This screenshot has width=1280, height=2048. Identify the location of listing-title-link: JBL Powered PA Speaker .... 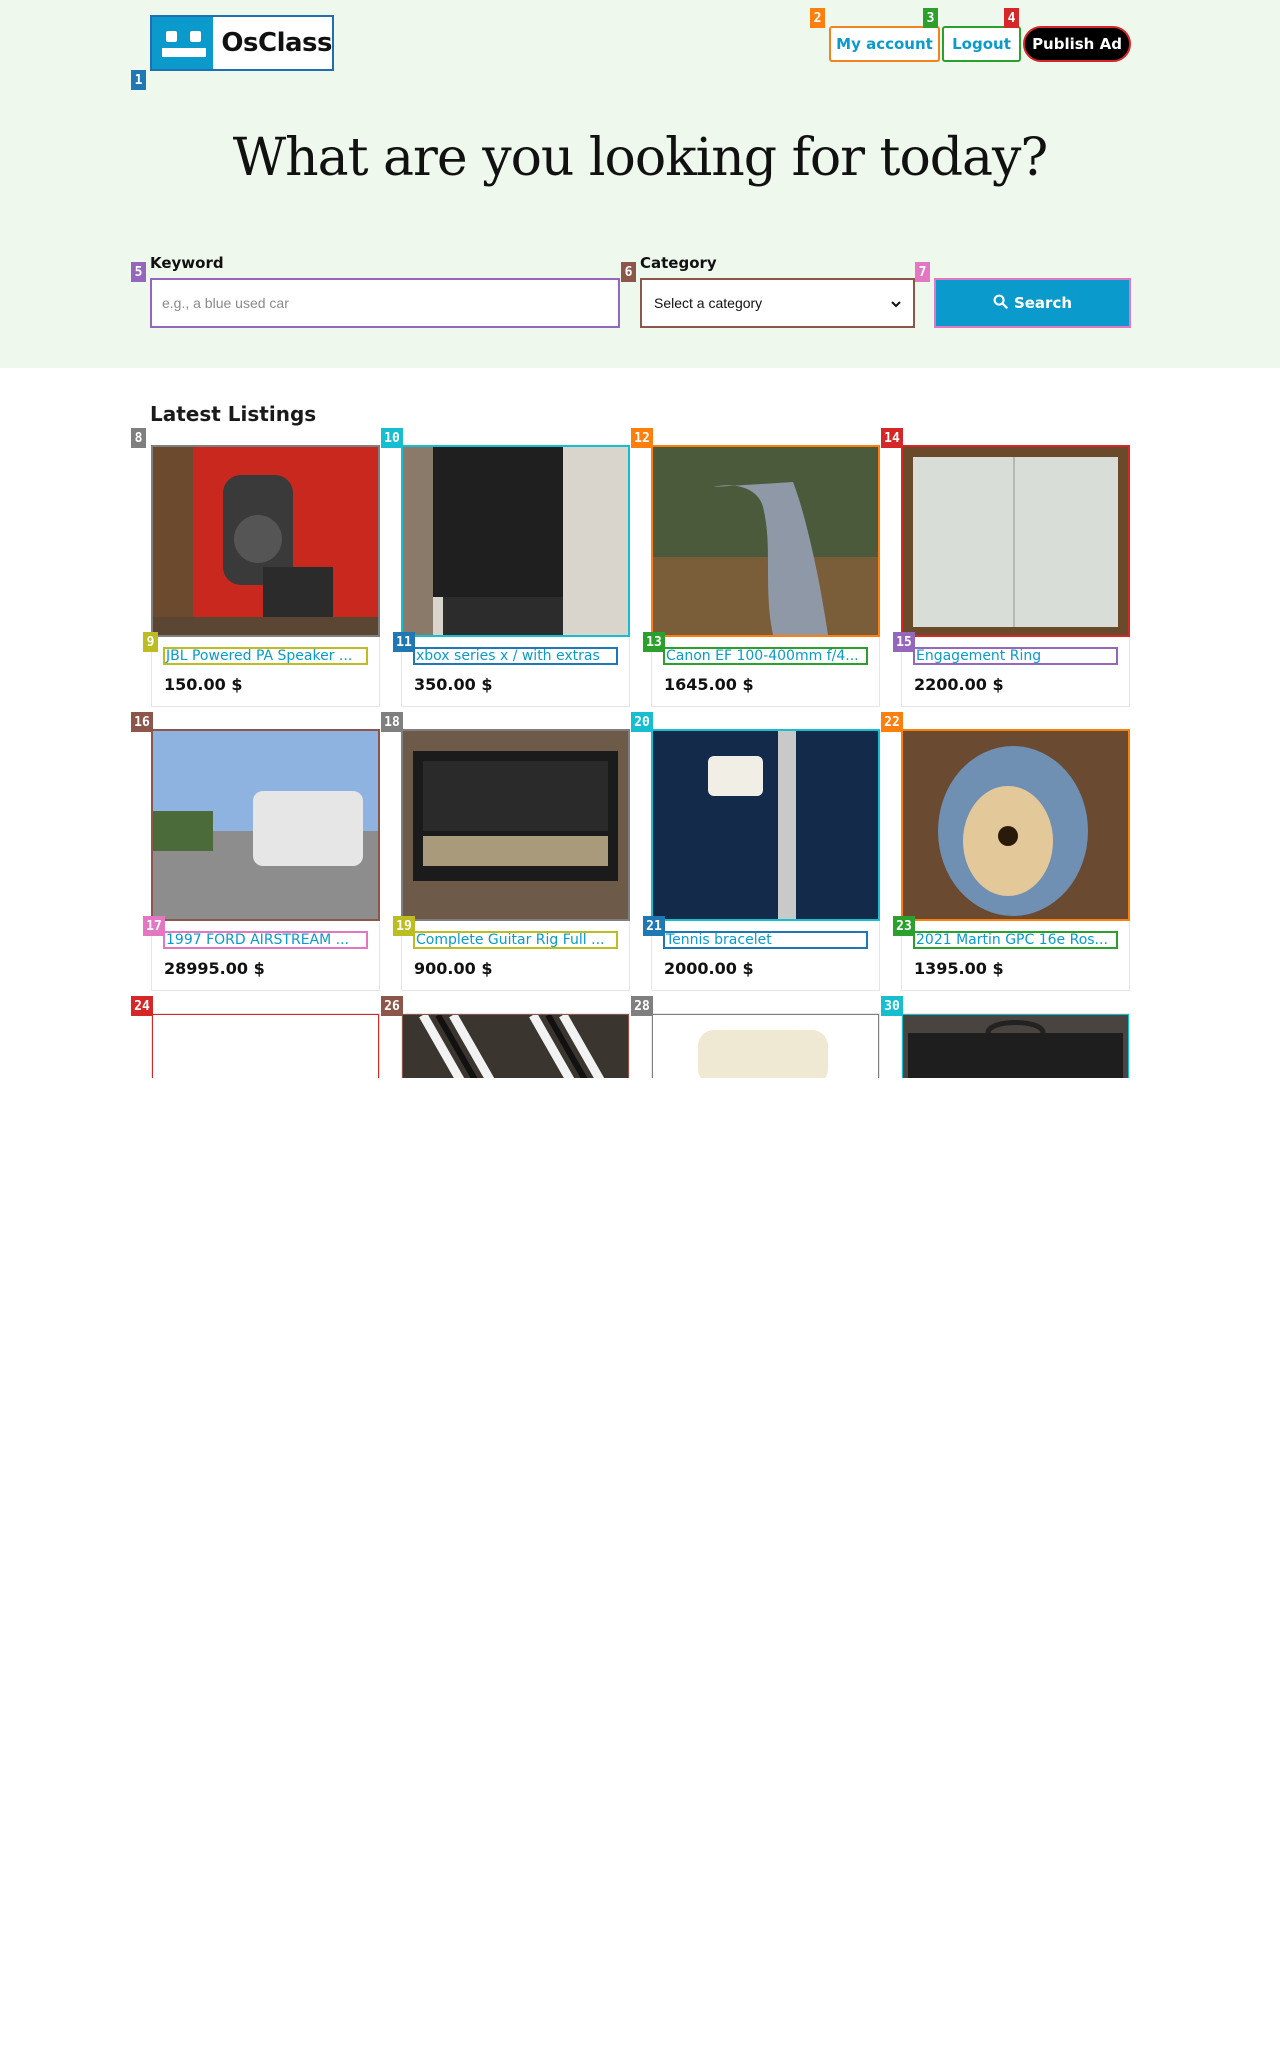
(265, 656).